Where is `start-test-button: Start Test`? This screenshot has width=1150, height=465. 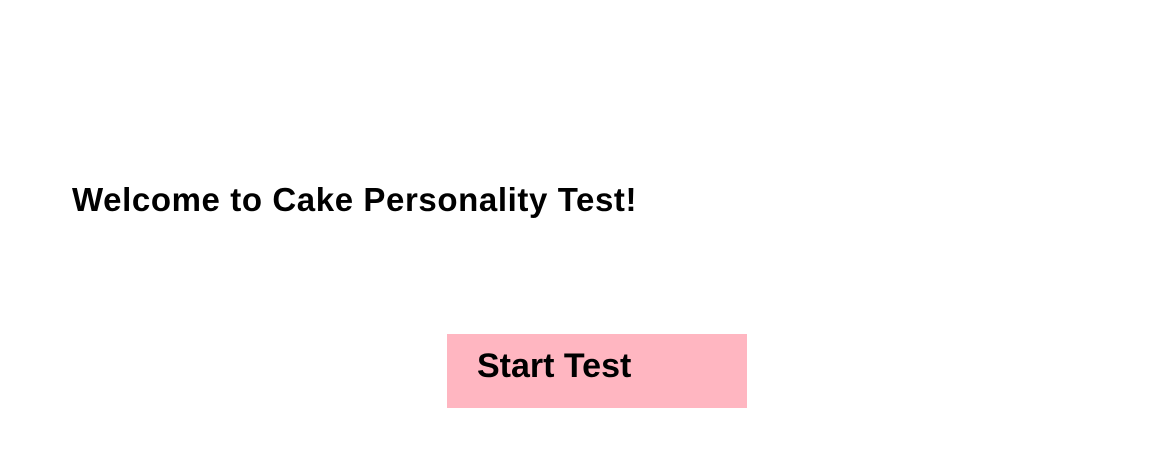
start-test-button: Start Test is located at coordinates (597, 371).